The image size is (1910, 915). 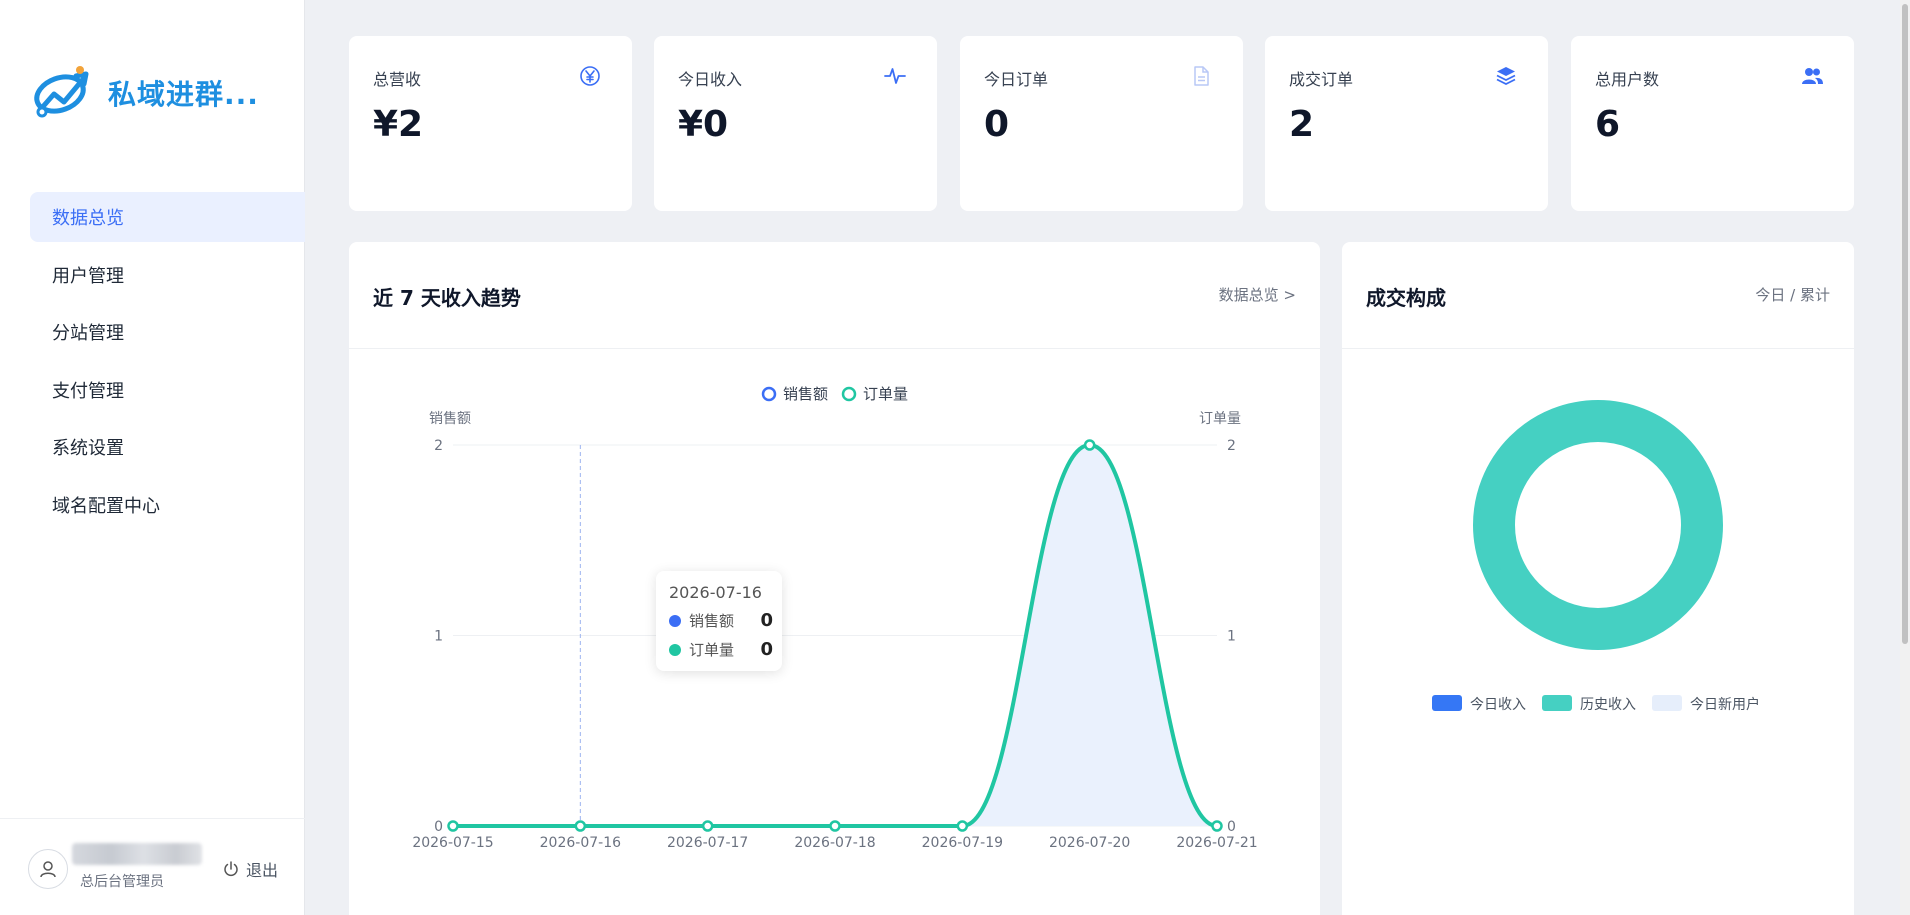 I want to click on users-icon, so click(x=1812, y=76).